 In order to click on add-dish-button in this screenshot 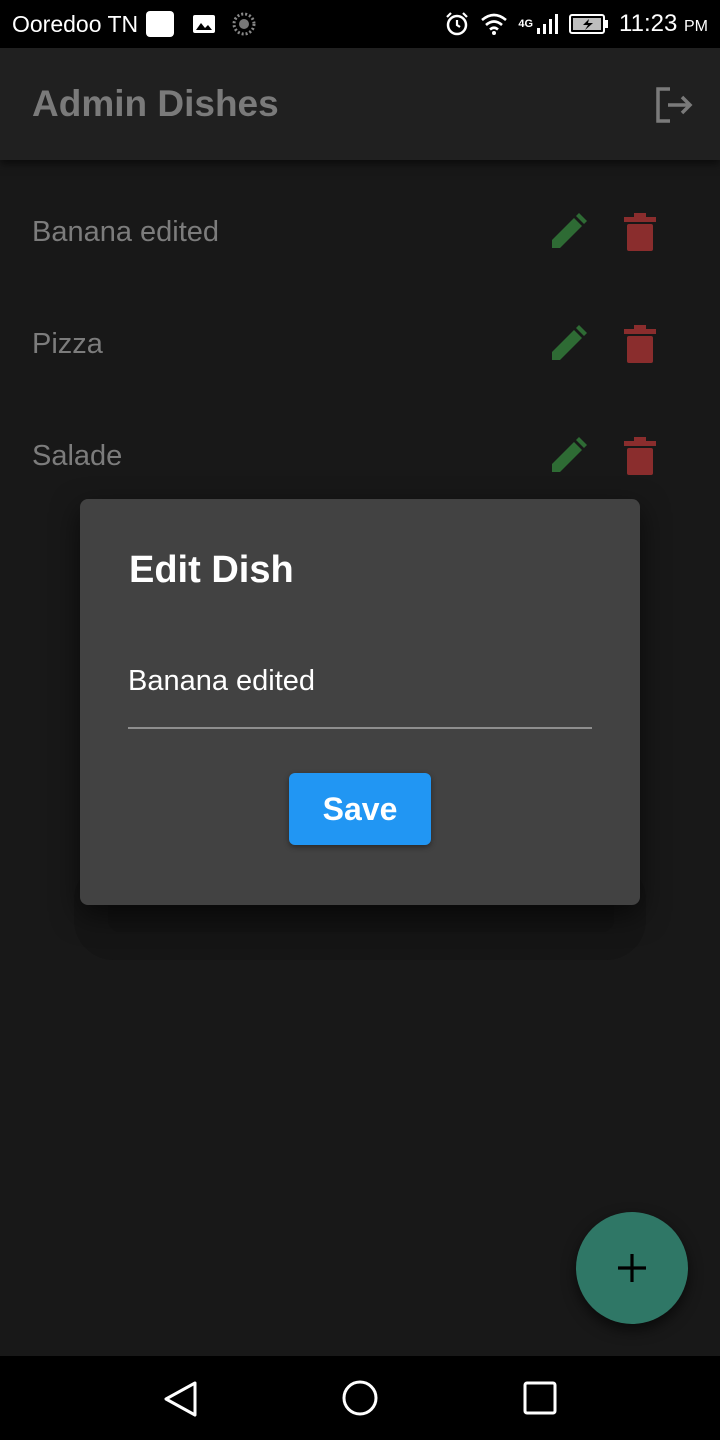, I will do `click(632, 1268)`.